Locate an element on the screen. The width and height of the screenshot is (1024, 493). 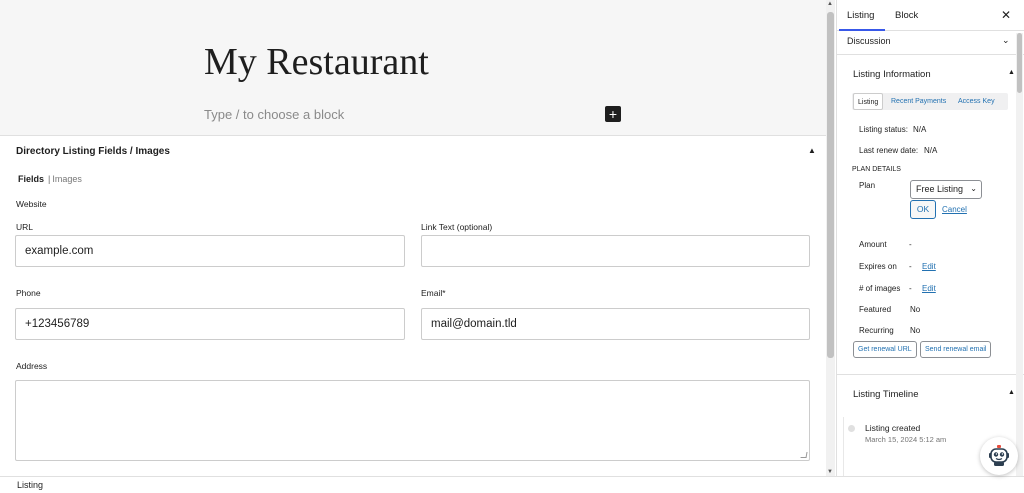
tab-block: Block is located at coordinates (906, 15).